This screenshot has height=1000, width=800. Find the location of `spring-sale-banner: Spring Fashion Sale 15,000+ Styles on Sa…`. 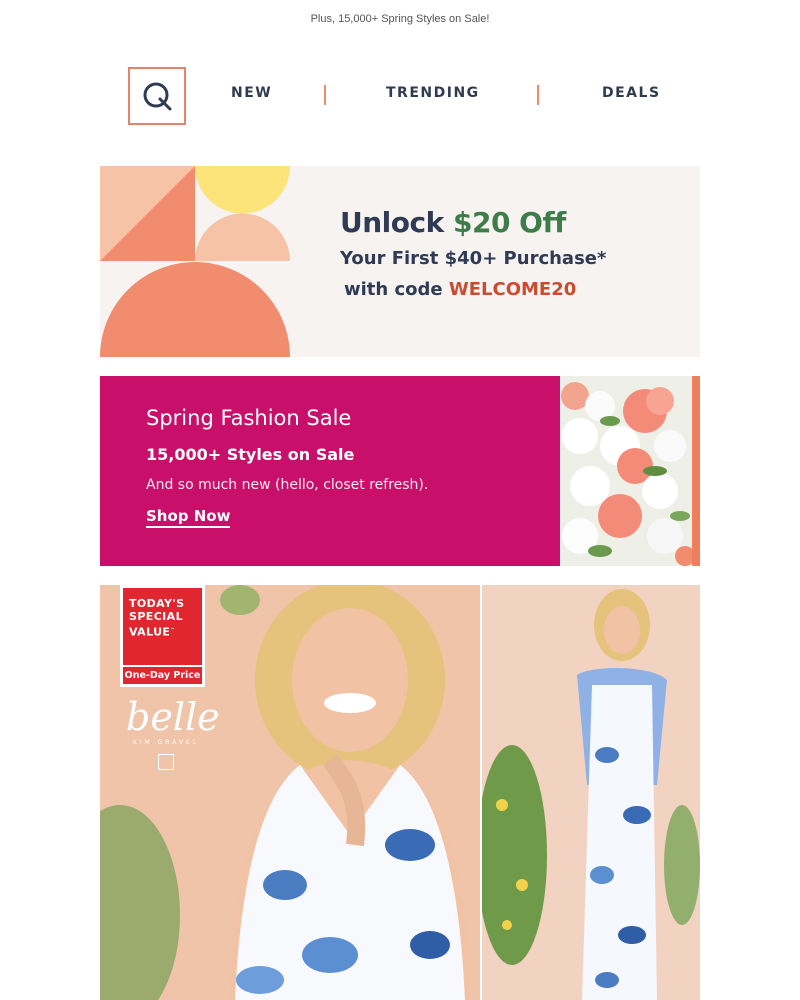

spring-sale-banner: Spring Fashion Sale 15,000+ Styles on Sa… is located at coordinates (400, 471).